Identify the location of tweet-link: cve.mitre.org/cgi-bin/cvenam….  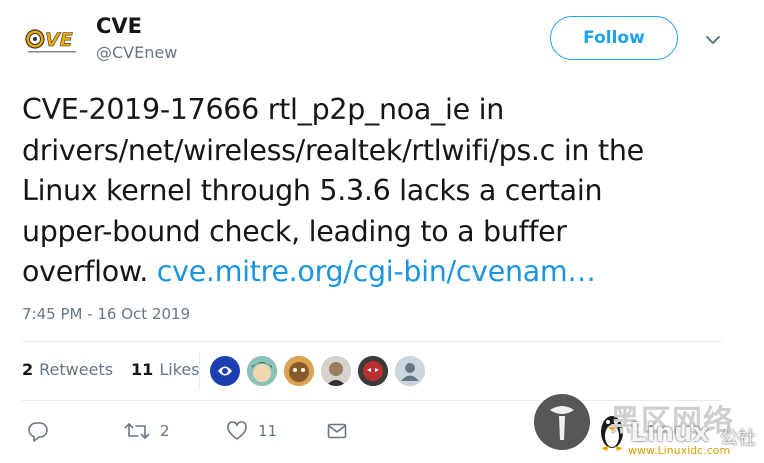
(376, 271).